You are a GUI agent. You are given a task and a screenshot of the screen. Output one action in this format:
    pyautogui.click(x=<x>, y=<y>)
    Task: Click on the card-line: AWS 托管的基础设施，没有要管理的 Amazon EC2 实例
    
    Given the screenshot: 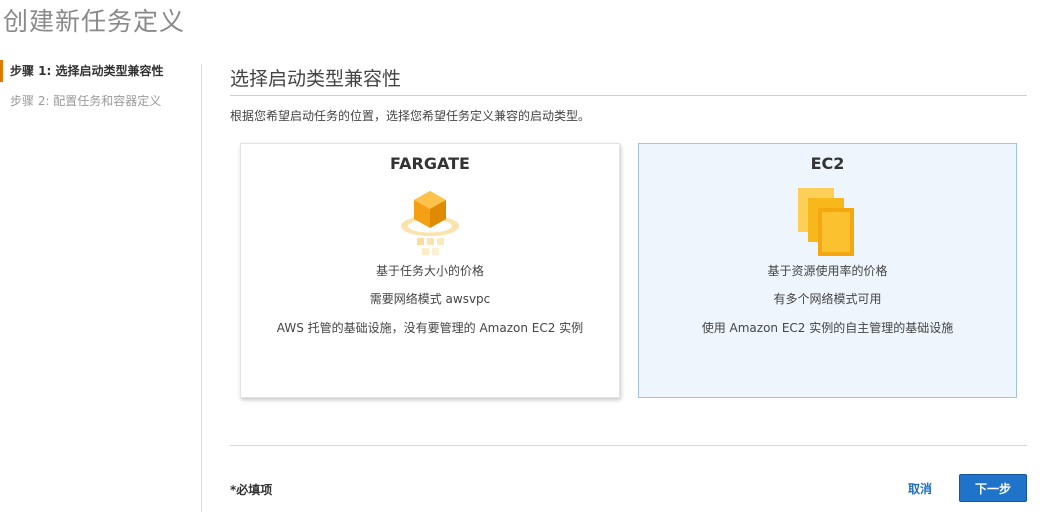 What is the action you would take?
    pyautogui.click(x=430, y=328)
    